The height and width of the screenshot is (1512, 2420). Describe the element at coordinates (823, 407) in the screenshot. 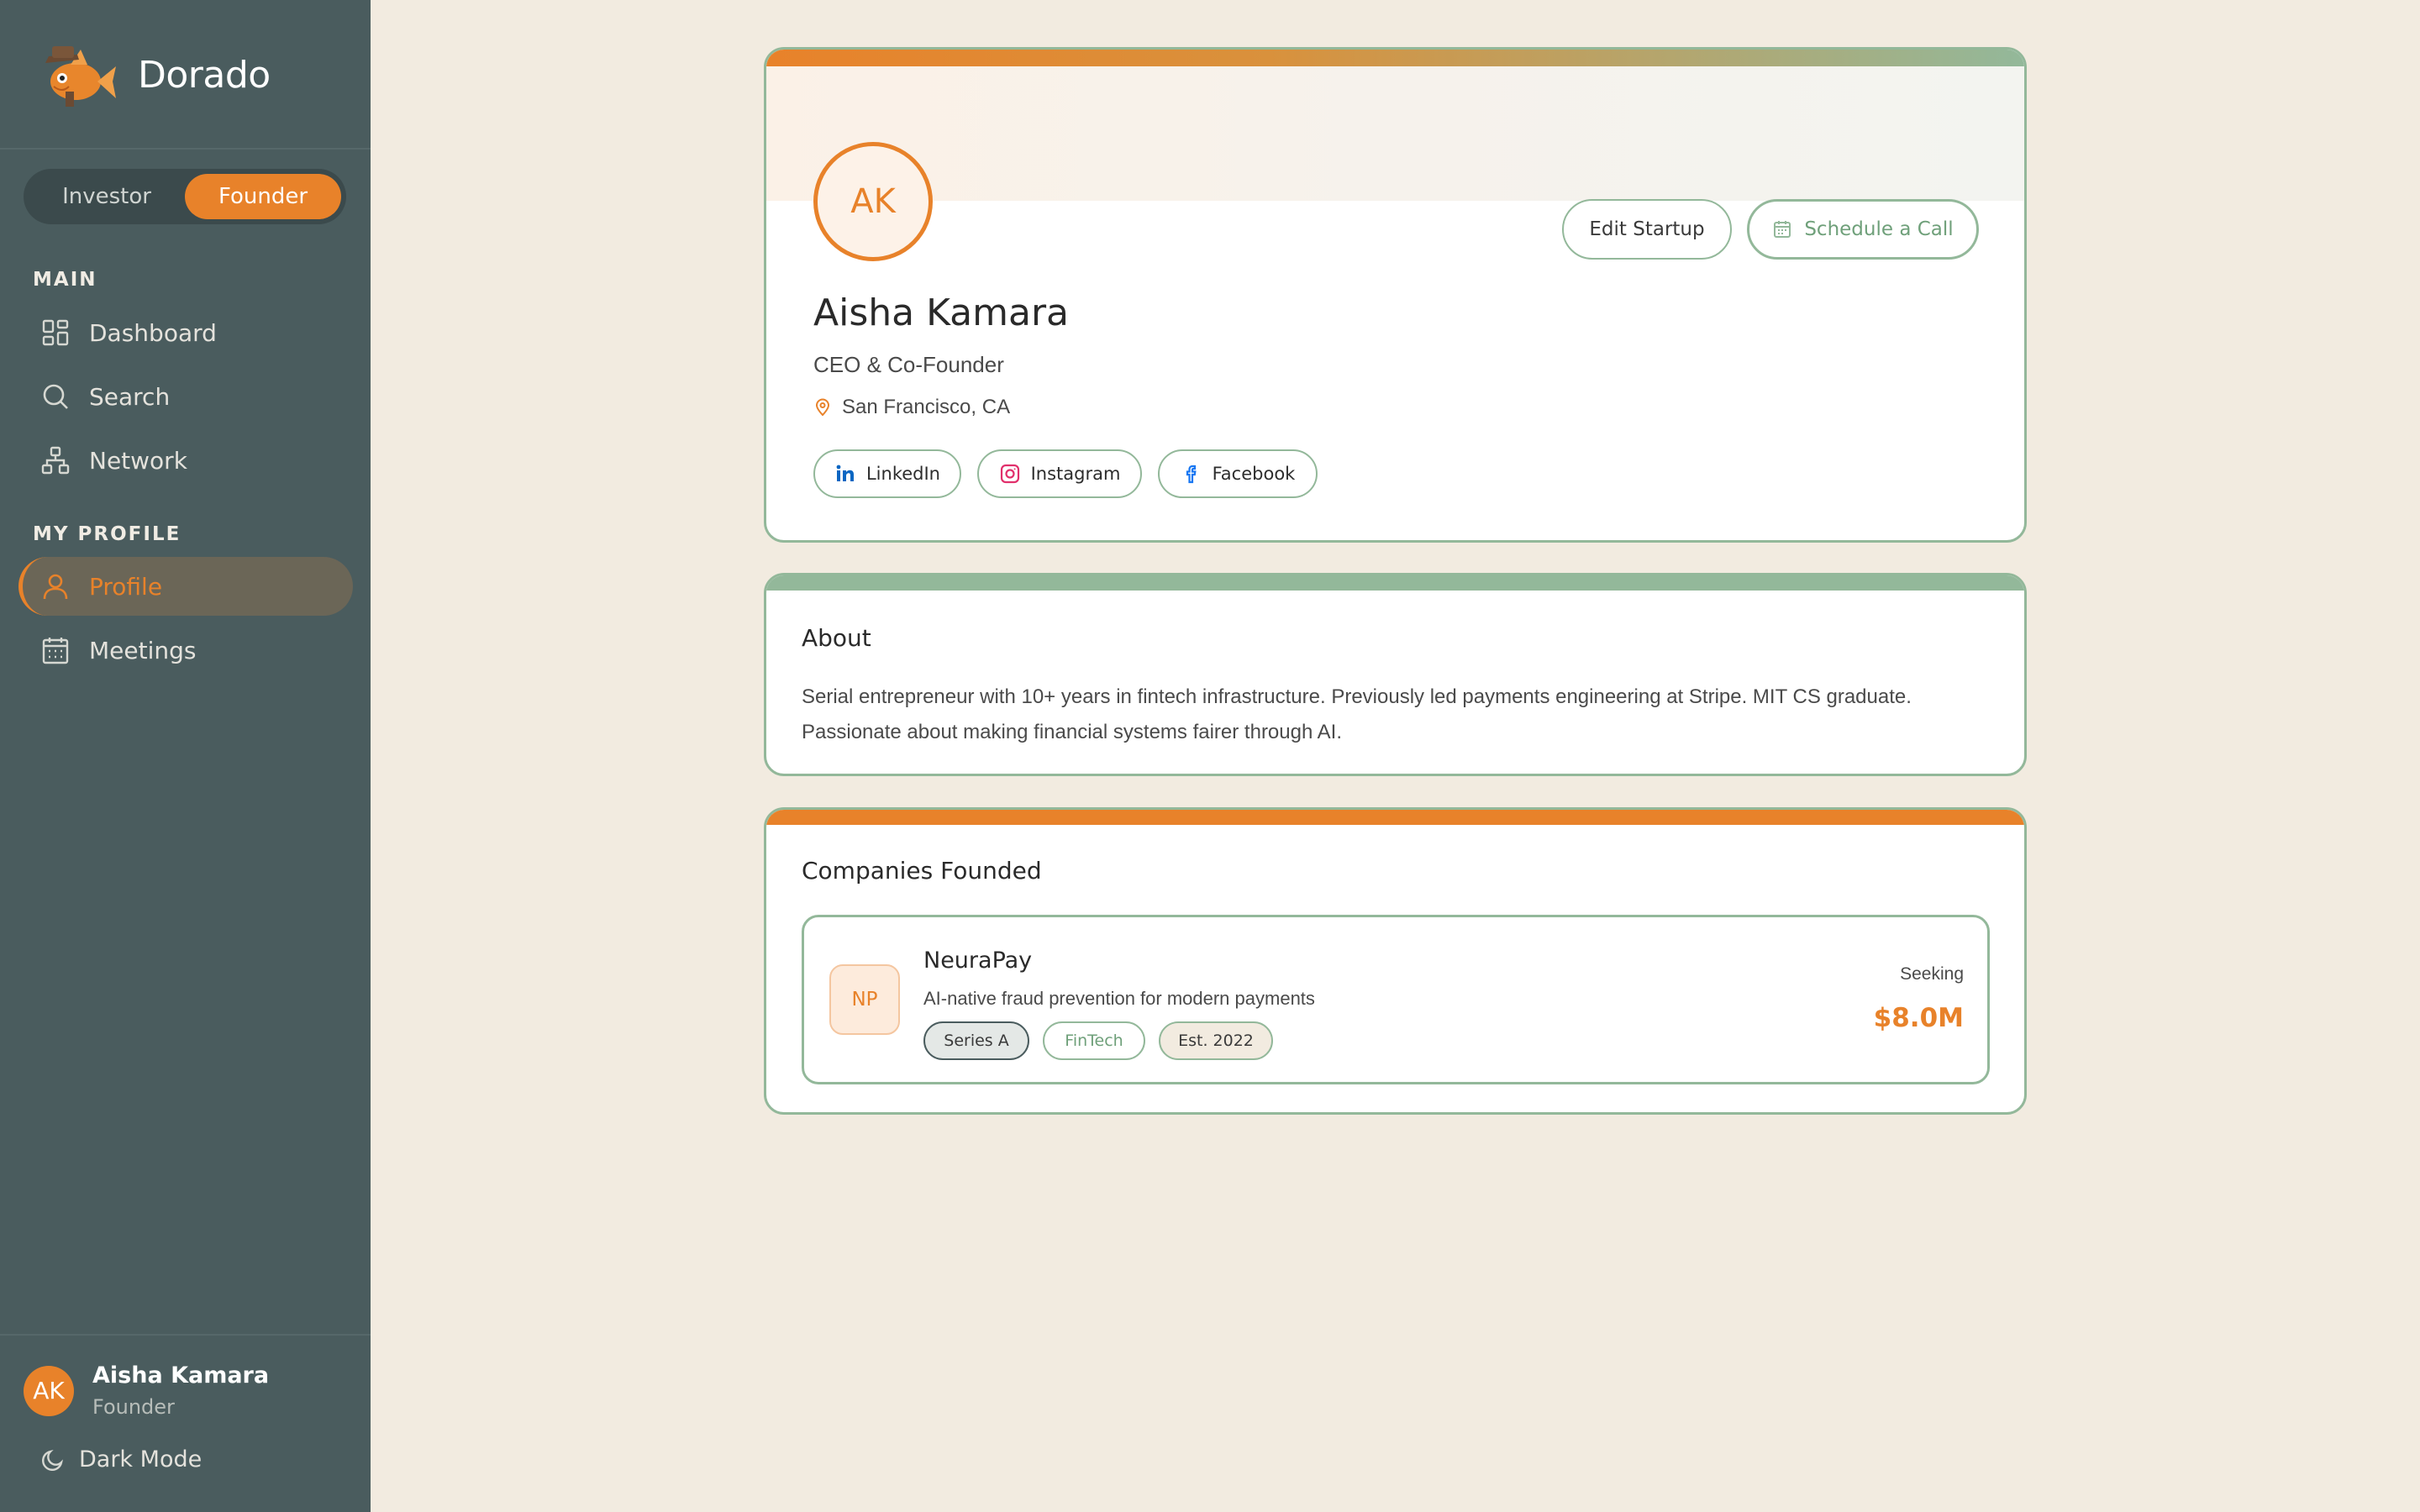

I see `location-pin-icon` at that location.